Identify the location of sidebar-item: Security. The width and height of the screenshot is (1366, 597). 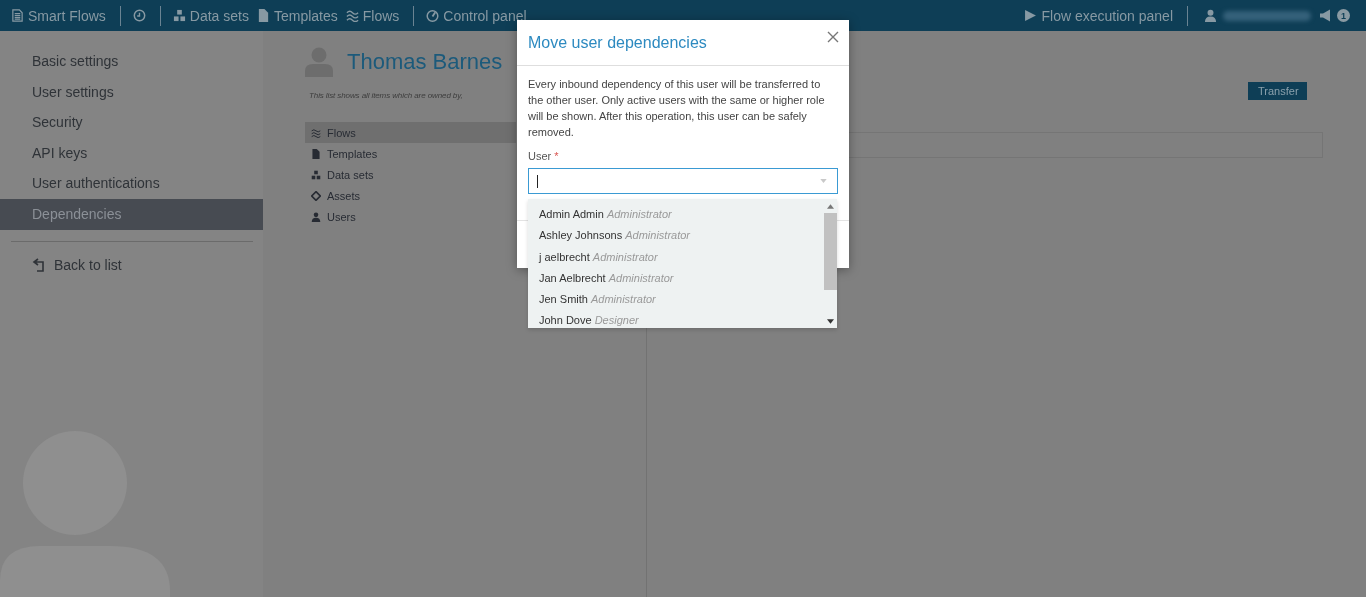
(131, 122).